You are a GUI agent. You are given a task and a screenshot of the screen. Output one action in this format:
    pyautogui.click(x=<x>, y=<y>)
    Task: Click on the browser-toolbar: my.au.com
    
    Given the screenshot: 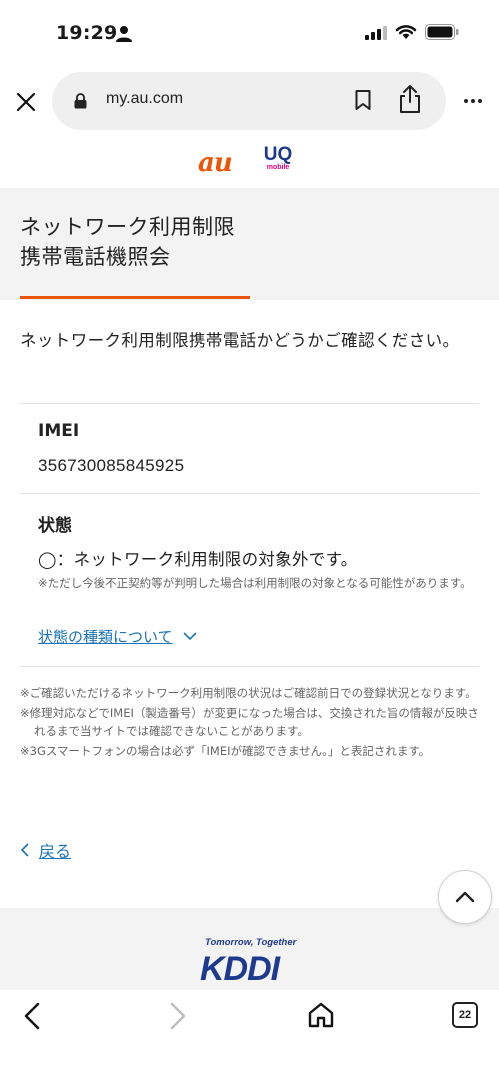 What is the action you would take?
    pyautogui.click(x=249, y=102)
    